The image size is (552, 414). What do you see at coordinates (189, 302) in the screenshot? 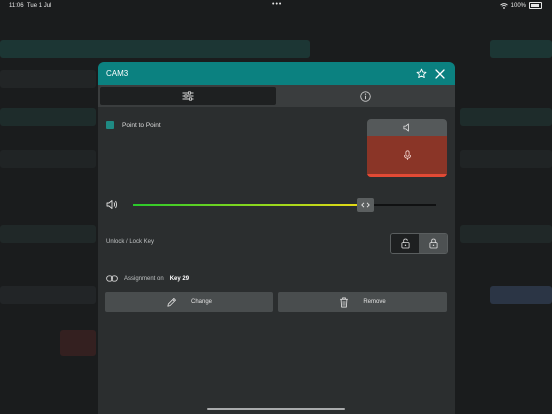
I see `change-button: Change` at bounding box center [189, 302].